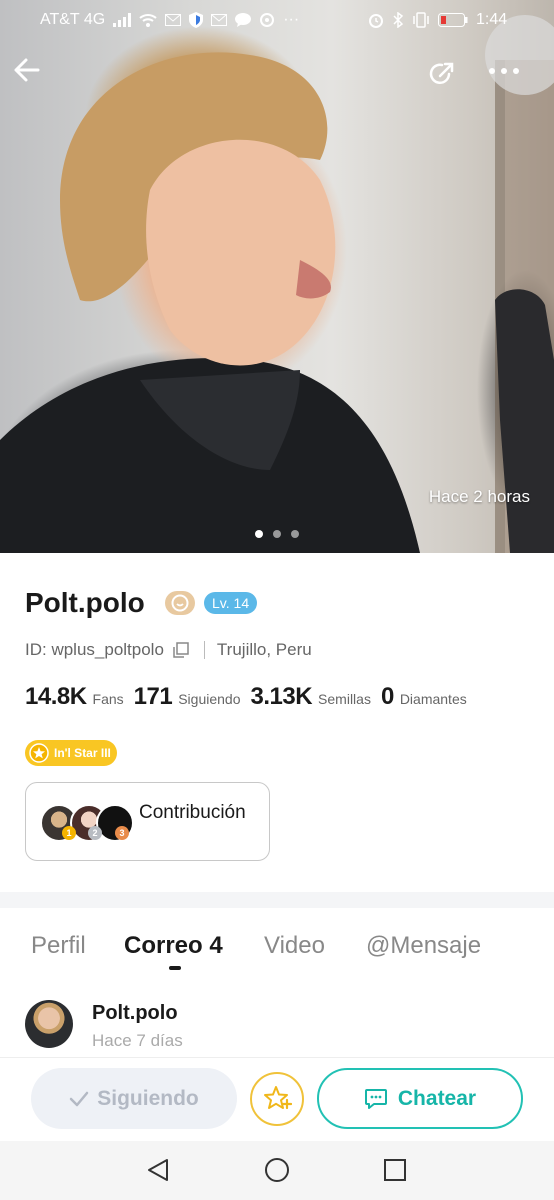 Image resolution: width=554 pixels, height=1200 pixels. Describe the element at coordinates (122, 20) in the screenshot. I see `signal-icon` at that location.